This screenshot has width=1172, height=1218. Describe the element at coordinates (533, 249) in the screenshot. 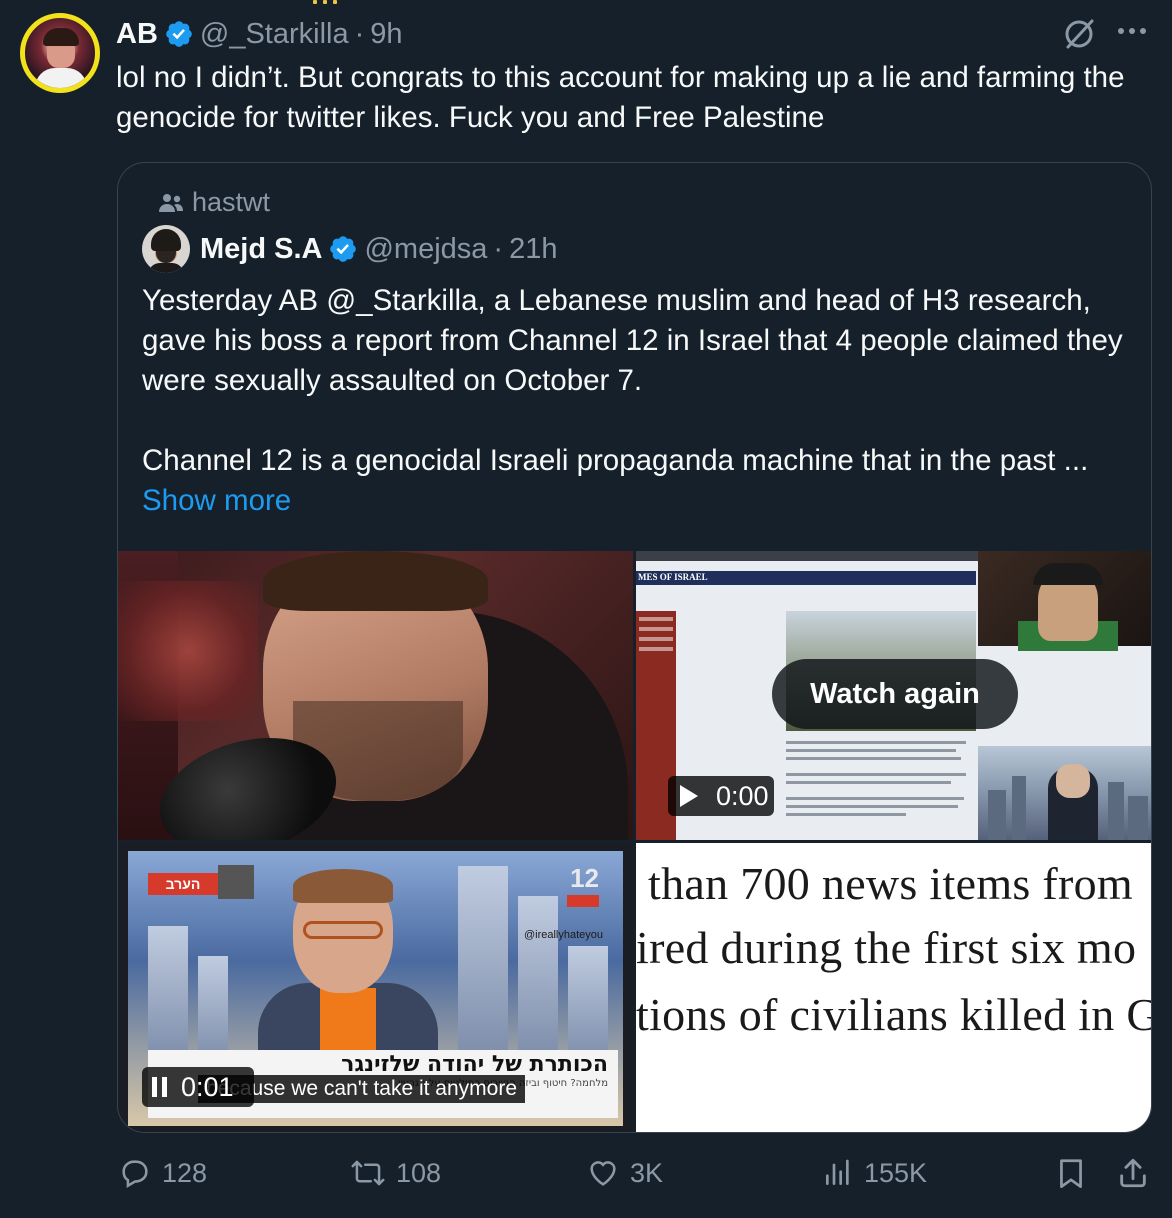

I see `quote-time: 21h` at that location.